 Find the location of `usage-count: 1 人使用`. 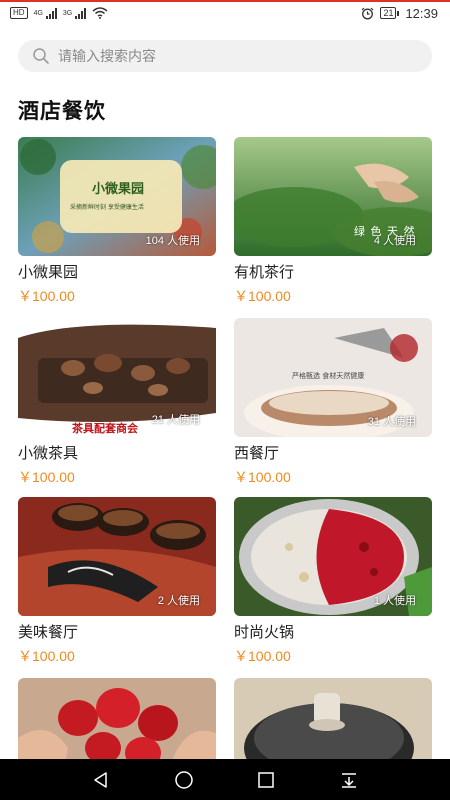

usage-count: 1 人使用 is located at coordinates (394, 601).